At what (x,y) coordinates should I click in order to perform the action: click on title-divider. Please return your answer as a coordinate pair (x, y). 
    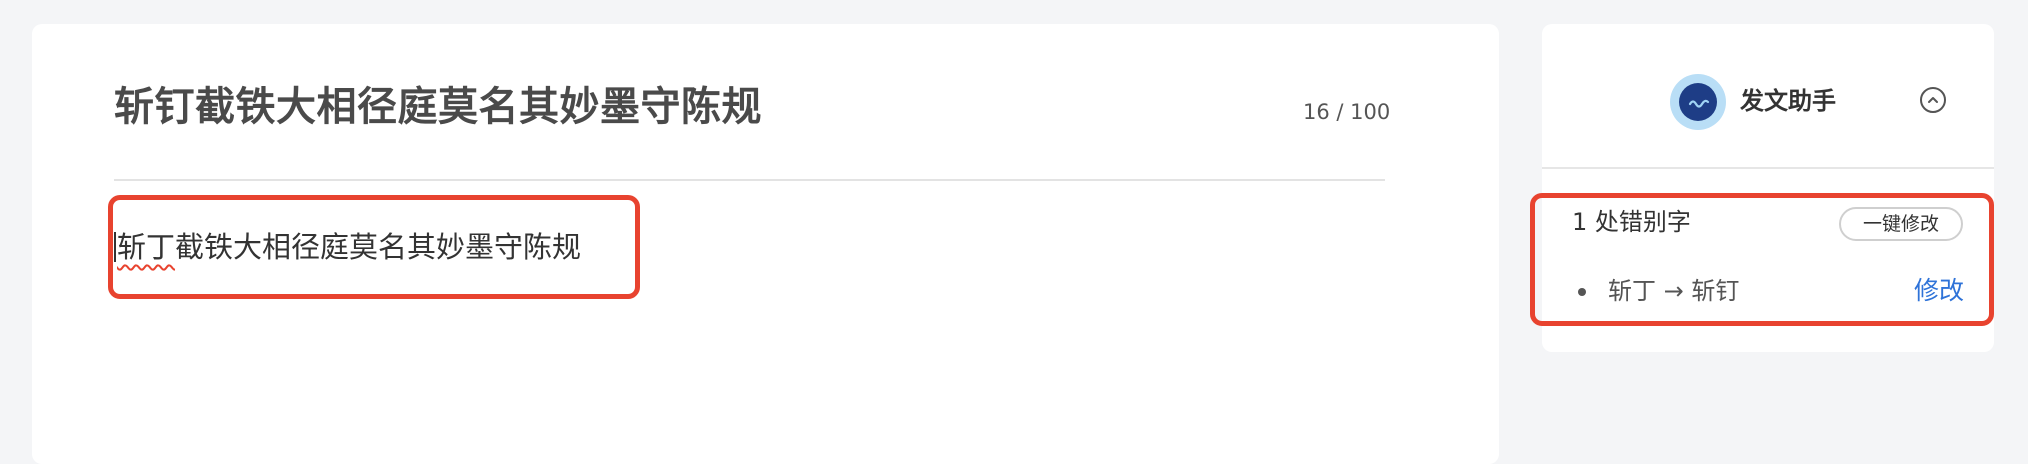
    Looking at the image, I should click on (749, 180).